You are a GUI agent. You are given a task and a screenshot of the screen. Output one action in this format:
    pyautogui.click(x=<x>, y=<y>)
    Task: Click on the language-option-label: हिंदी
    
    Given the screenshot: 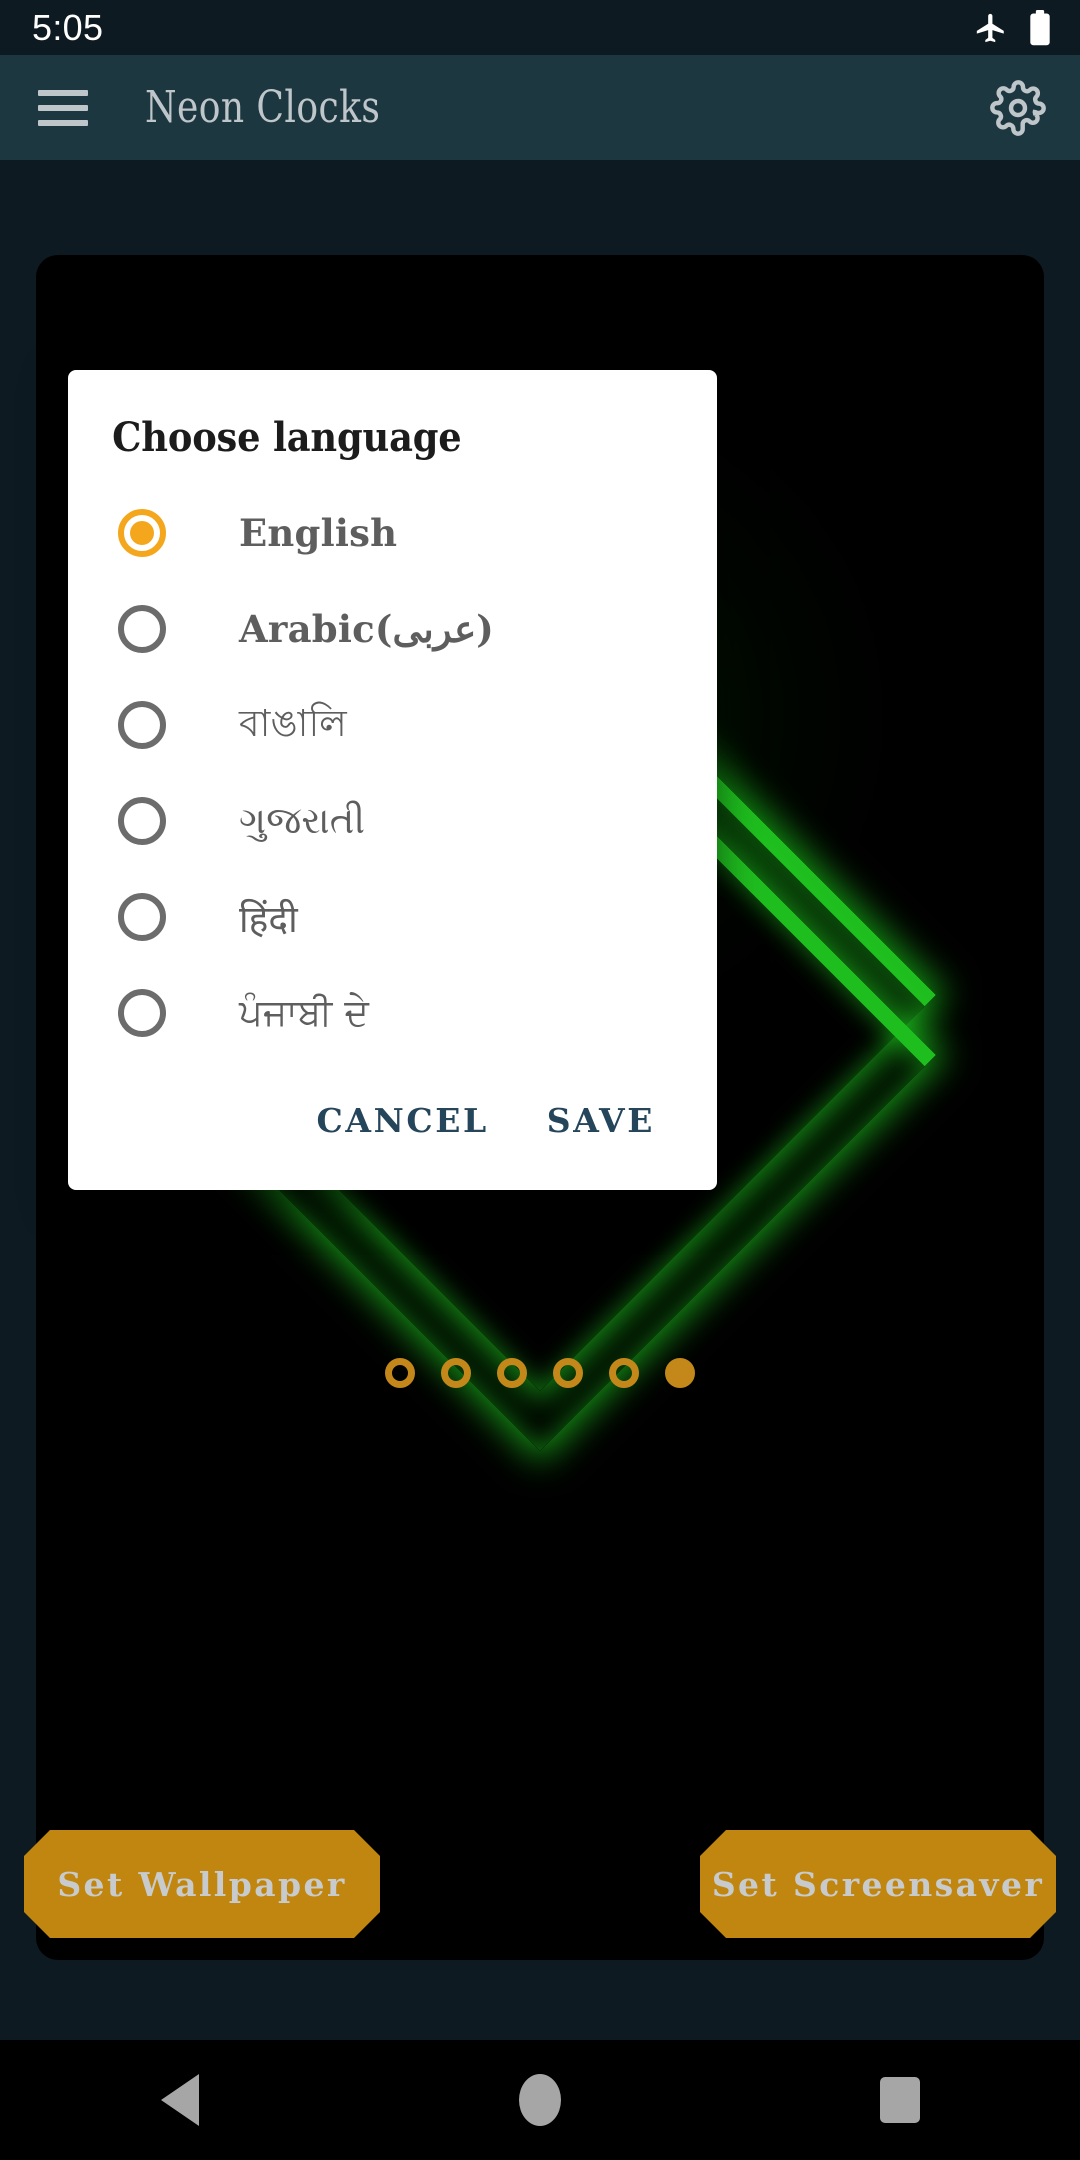 What is the action you would take?
    pyautogui.click(x=268, y=919)
    